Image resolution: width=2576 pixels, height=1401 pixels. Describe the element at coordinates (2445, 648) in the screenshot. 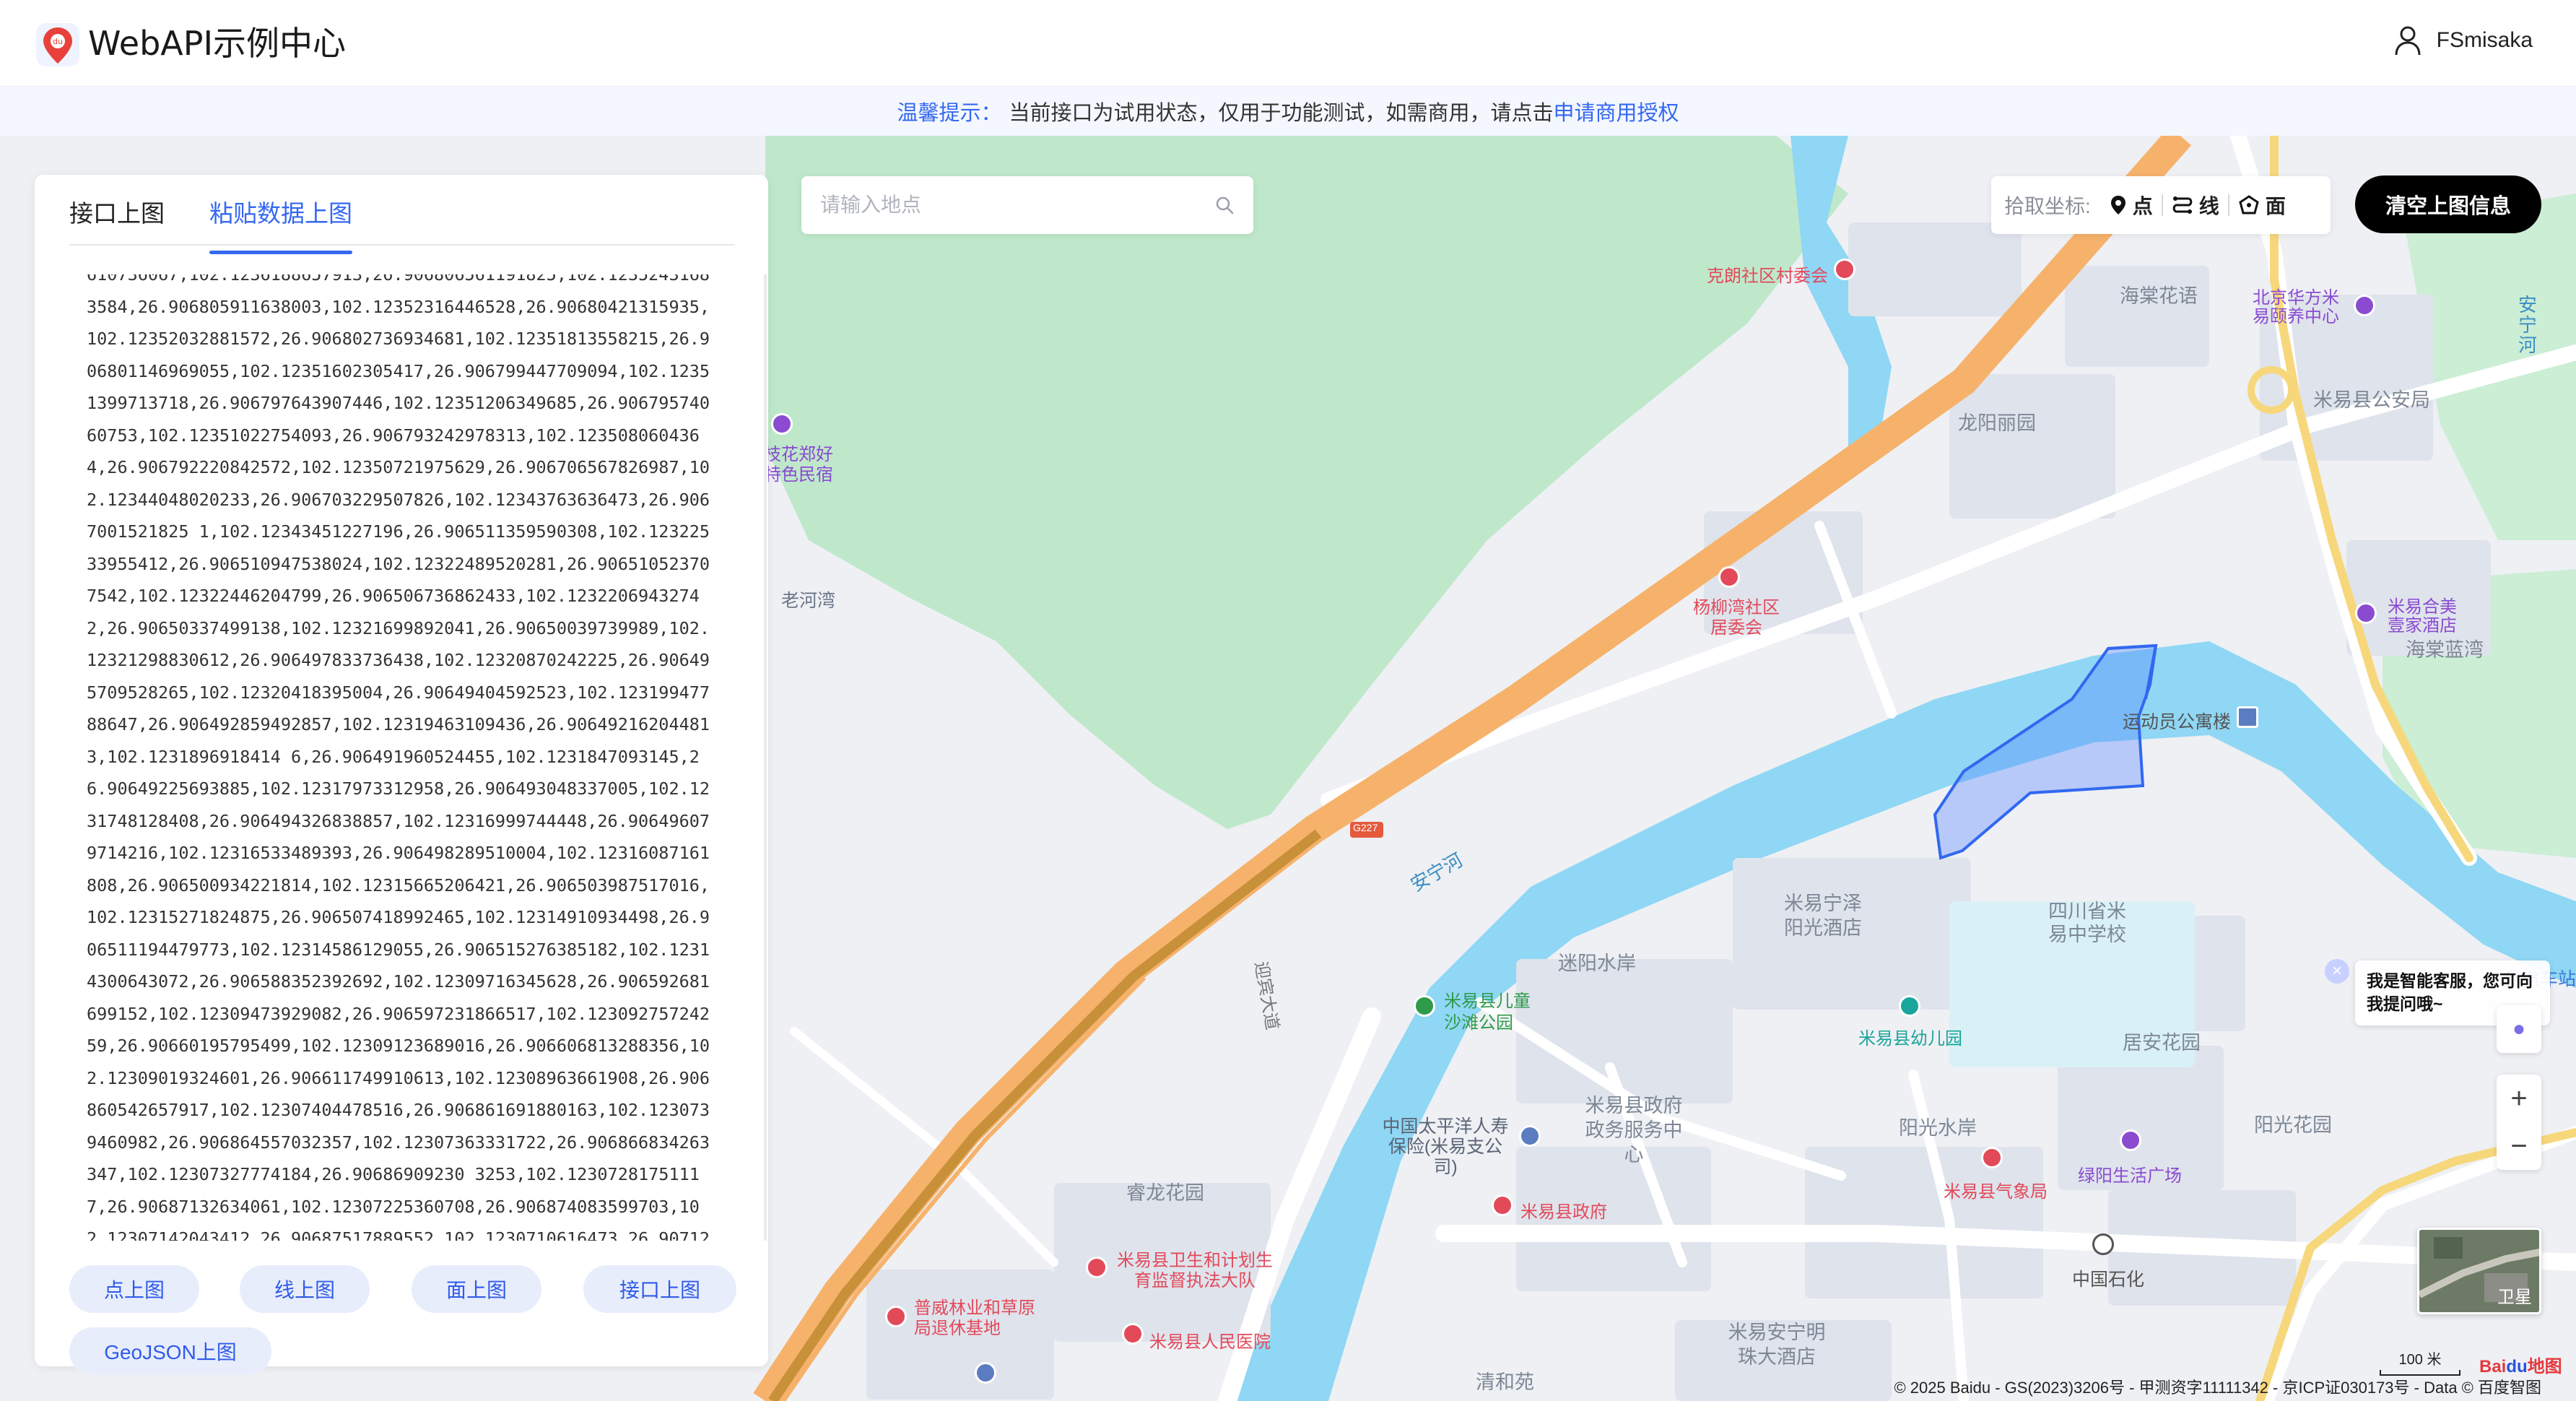

I see `label-haitanglanwan: 海棠蓝湾` at that location.